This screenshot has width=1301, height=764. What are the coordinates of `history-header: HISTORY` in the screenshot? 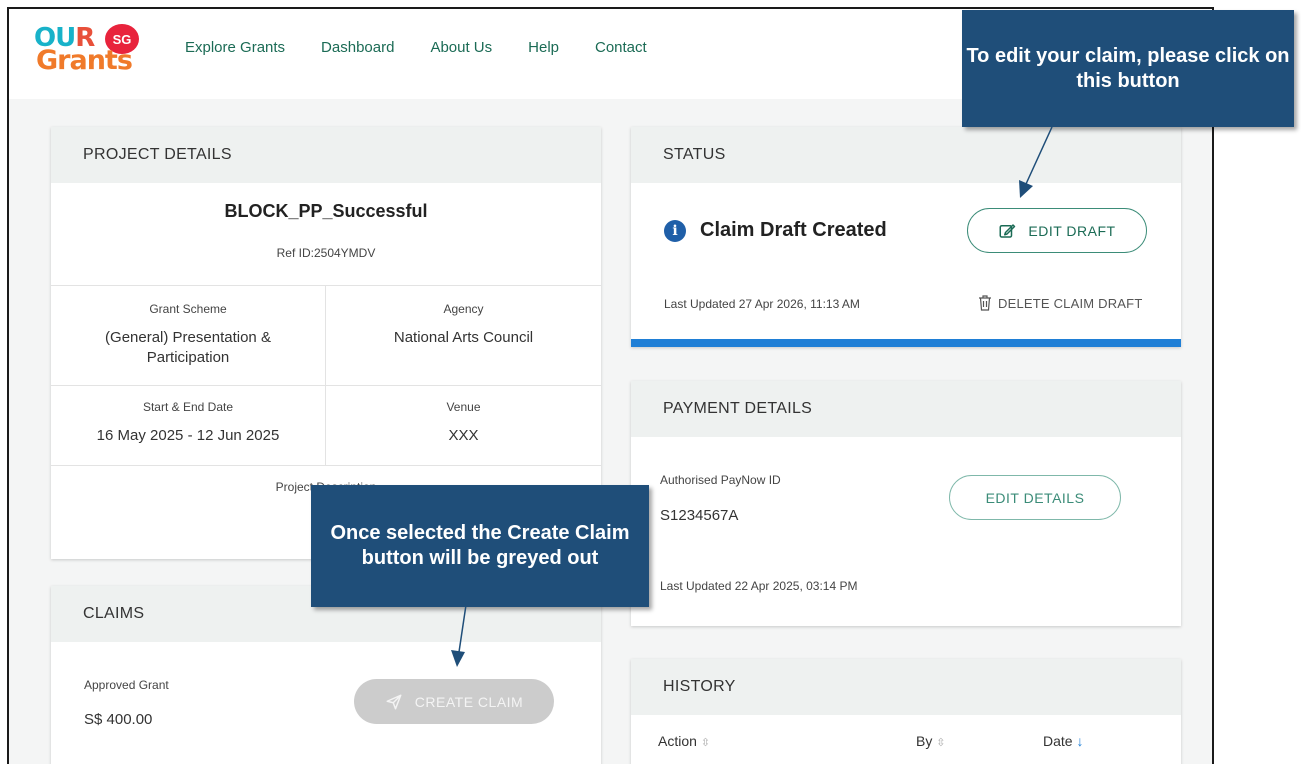 It's located at (906, 687).